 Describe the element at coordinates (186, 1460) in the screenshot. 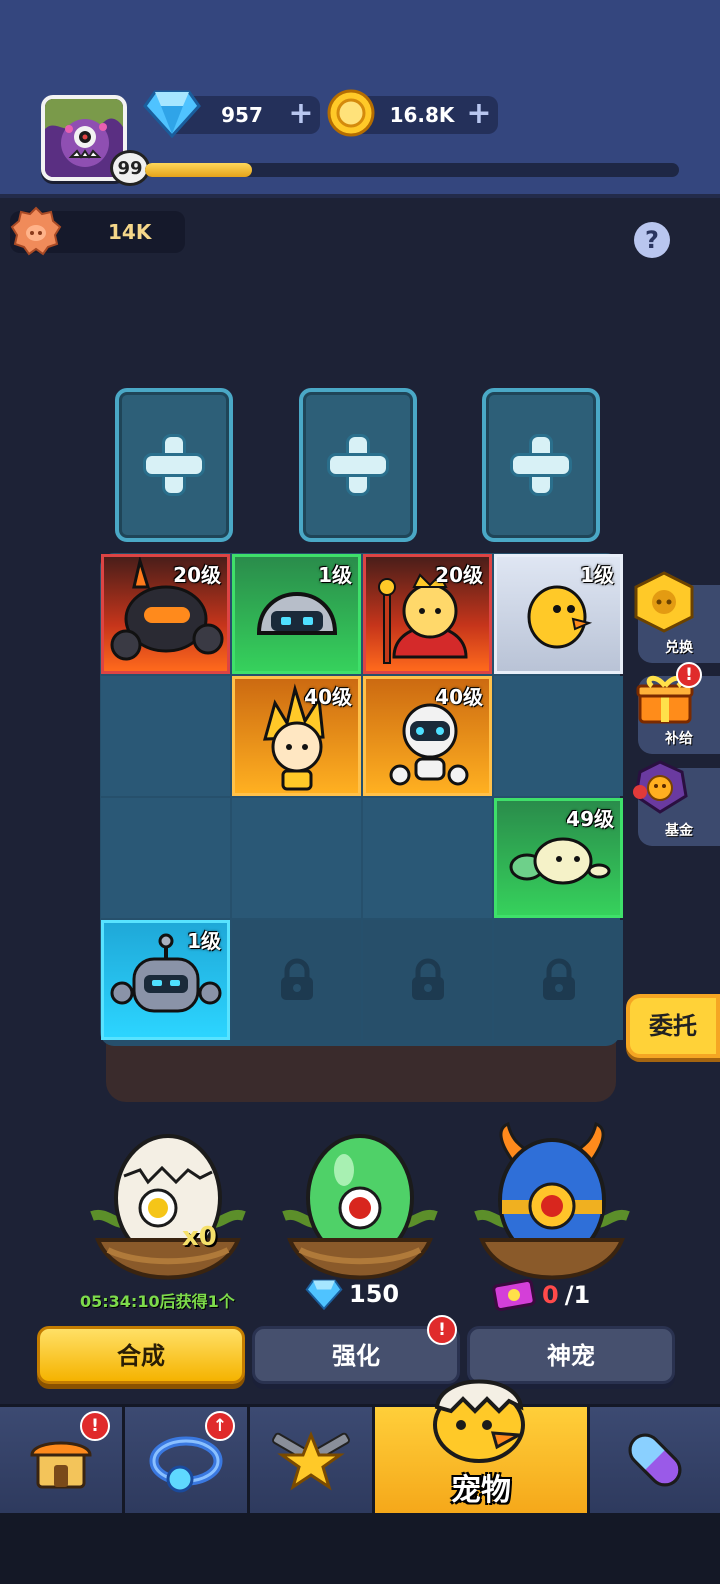

I see `nav-ring-tab: ↑` at that location.